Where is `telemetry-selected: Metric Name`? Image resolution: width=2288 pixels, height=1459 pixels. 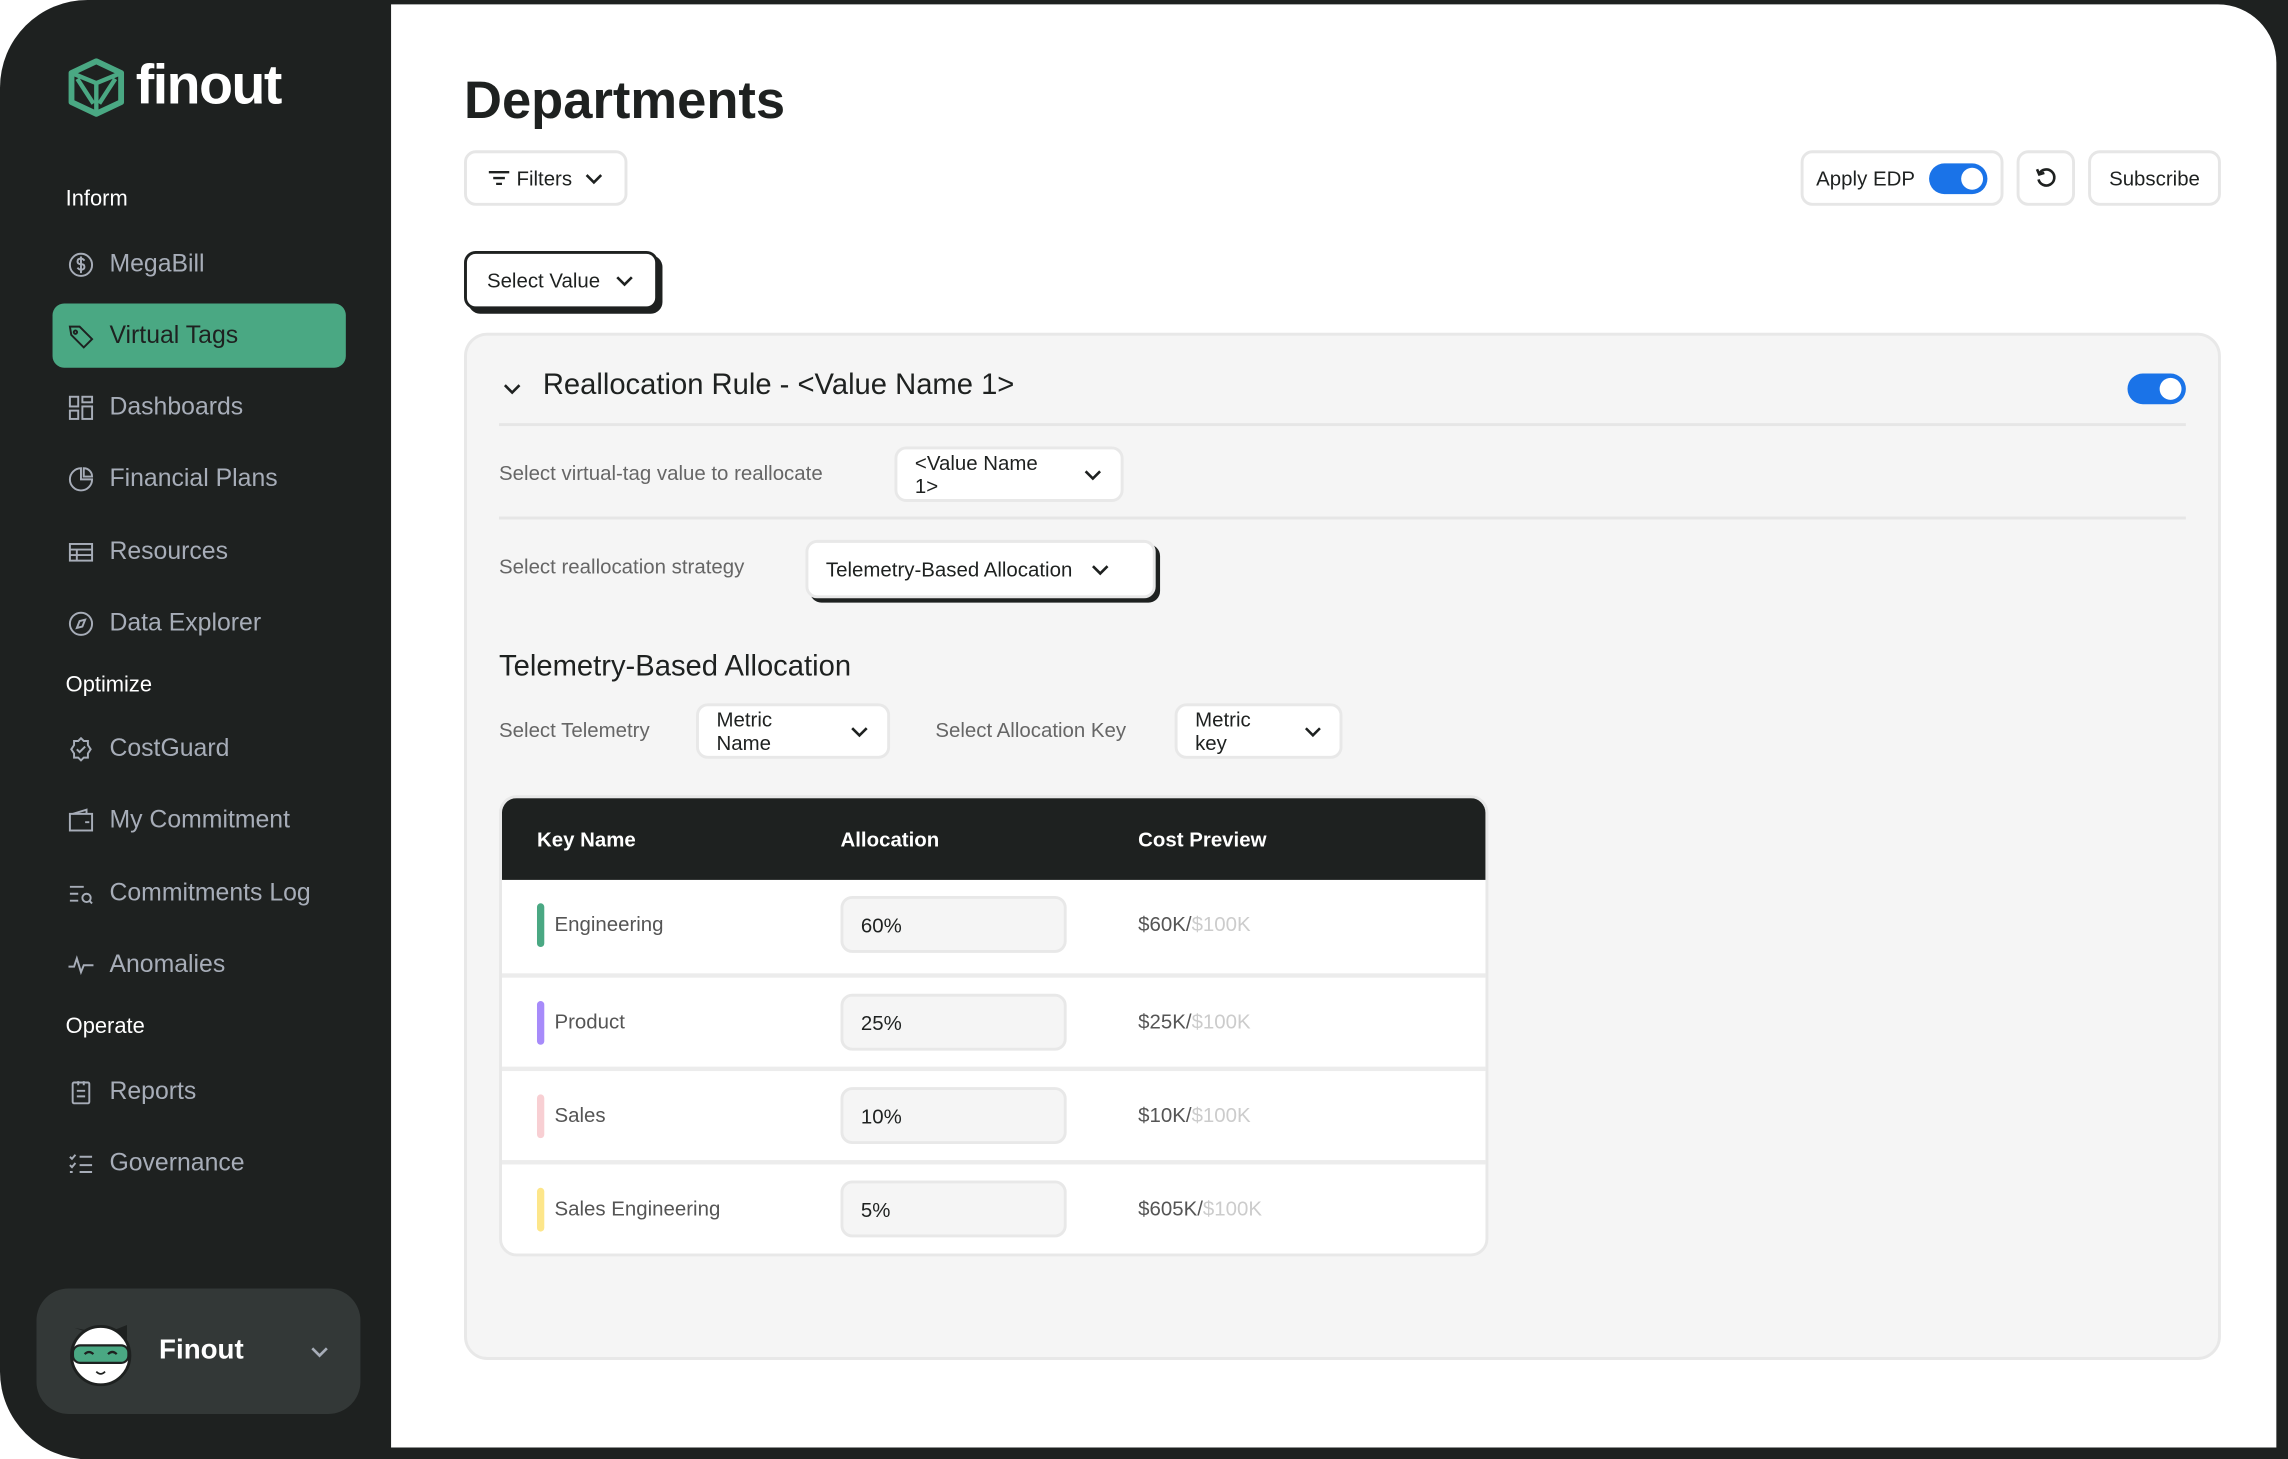
telemetry-selected: Metric Name is located at coordinates (744, 731).